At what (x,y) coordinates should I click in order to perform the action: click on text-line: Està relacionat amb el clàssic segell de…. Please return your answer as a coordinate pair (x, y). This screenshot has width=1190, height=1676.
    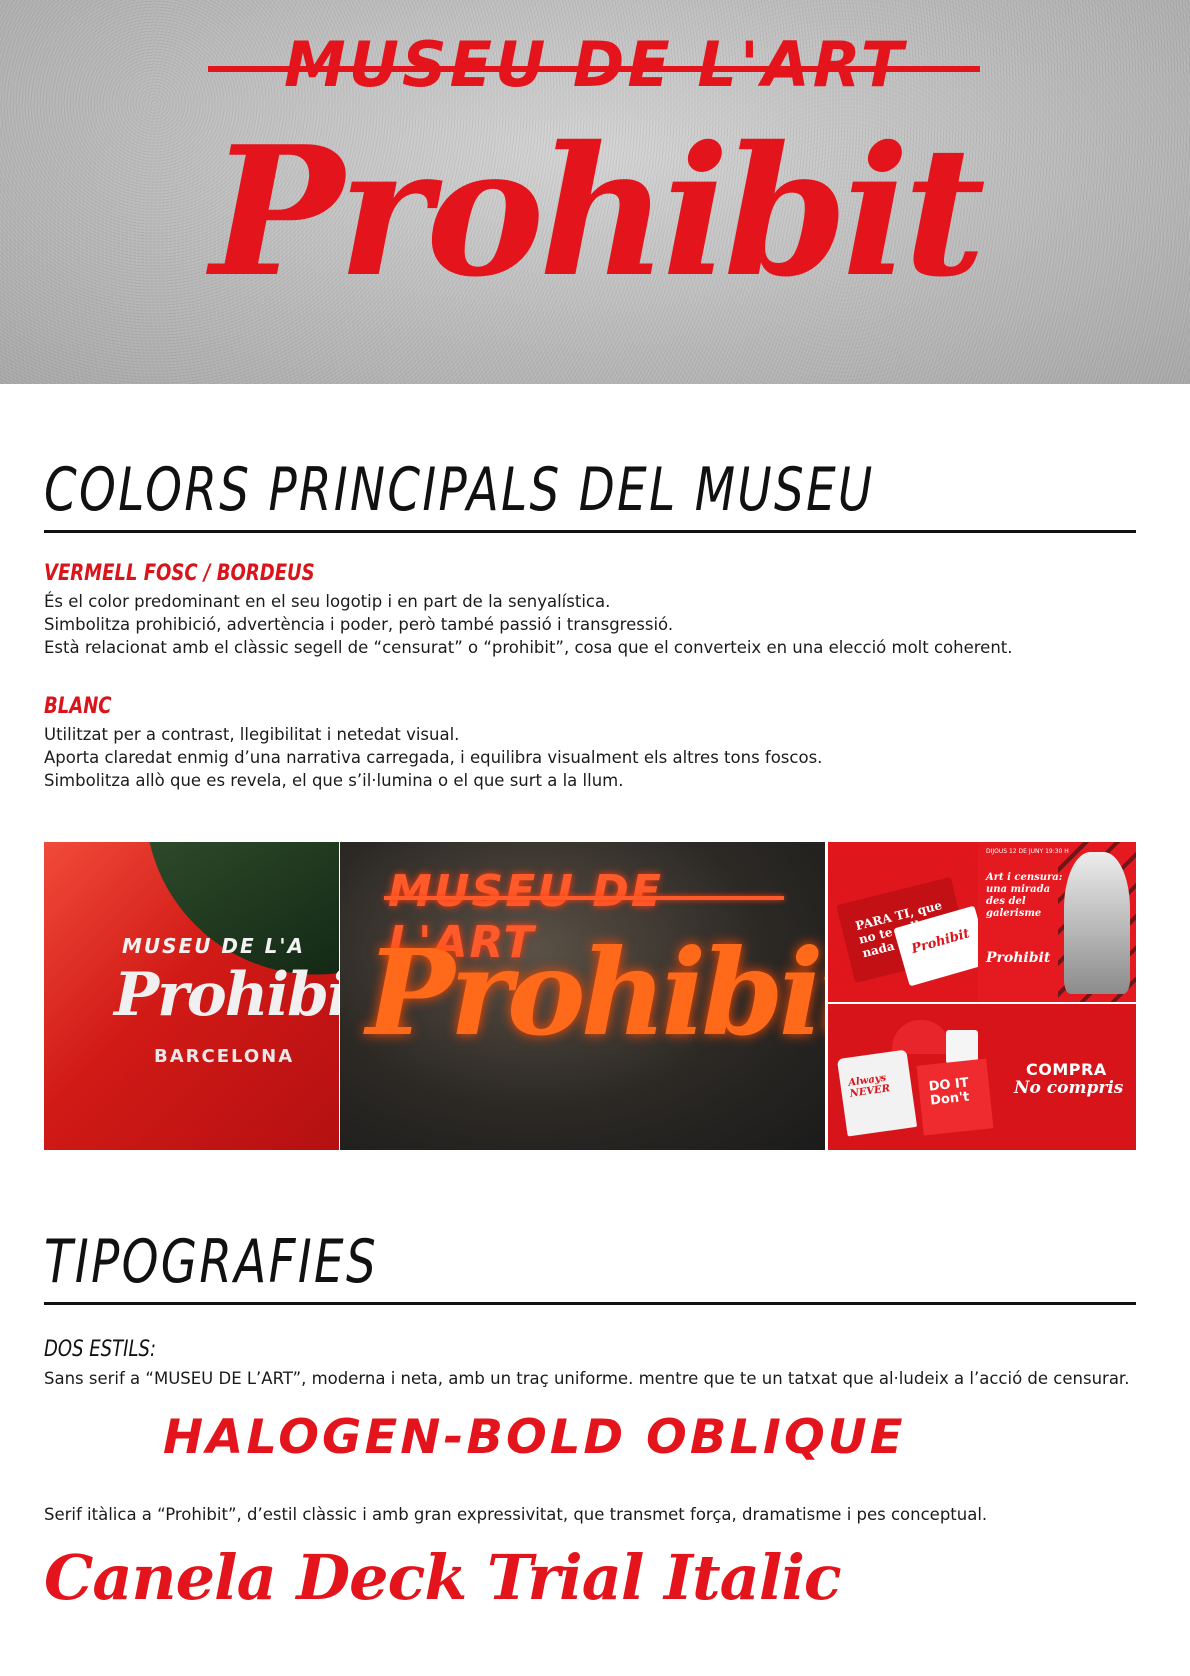
    Looking at the image, I should click on (528, 647).